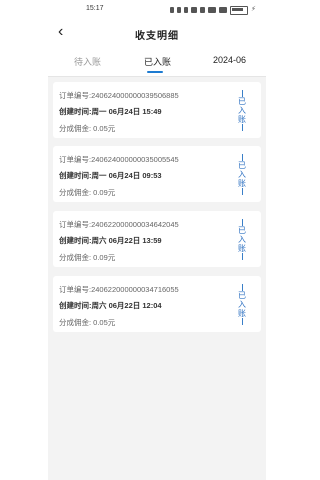  Describe the element at coordinates (229, 60) in the screenshot. I see `tab-month-filter: 2024-06` at that location.